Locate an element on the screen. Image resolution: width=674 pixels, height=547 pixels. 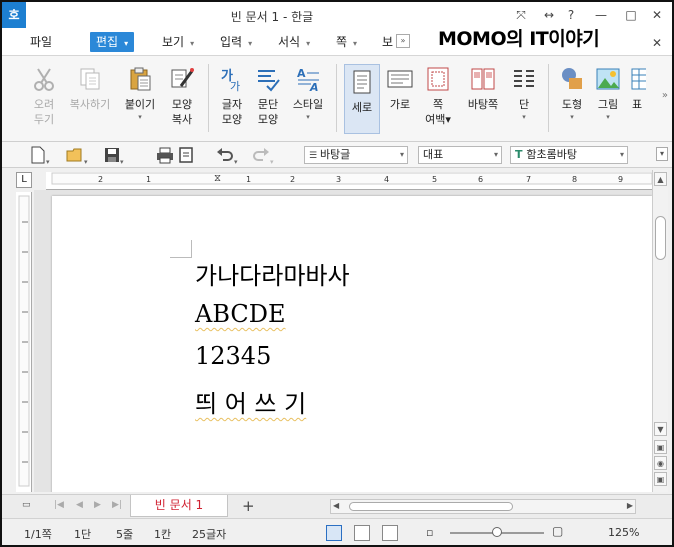
tab-prev-icon: ◀ is located at coordinates (79, 505).